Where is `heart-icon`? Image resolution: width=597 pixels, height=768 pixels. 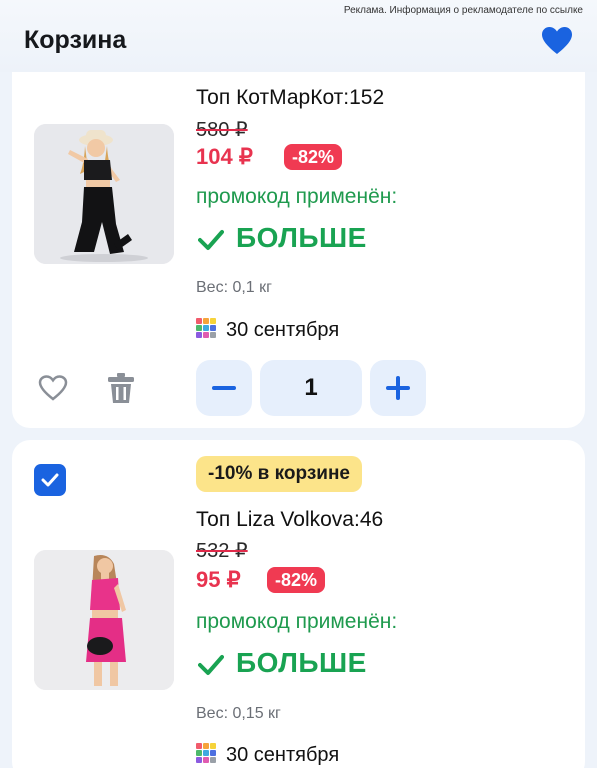 heart-icon is located at coordinates (53, 388).